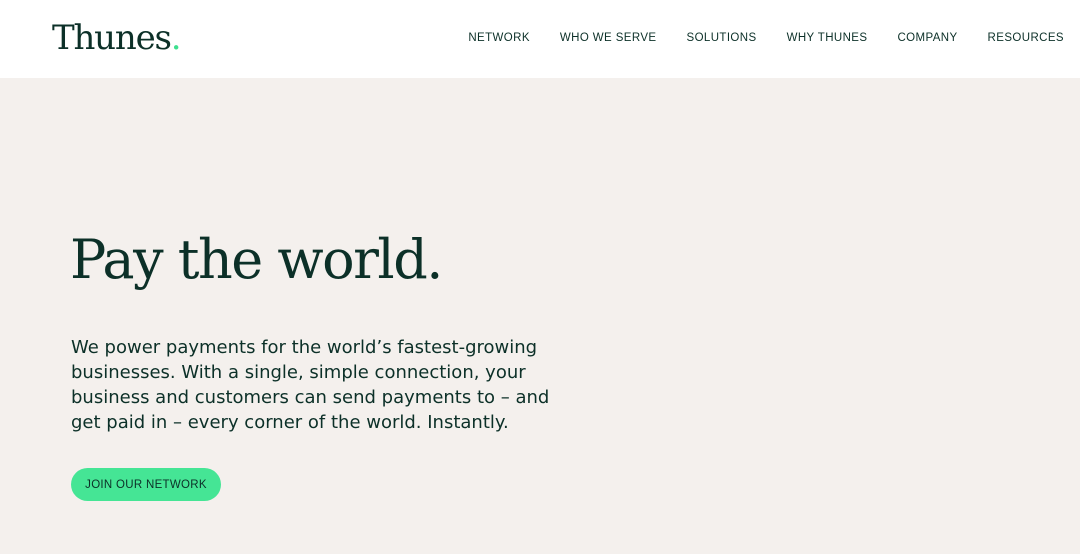 The width and height of the screenshot is (1080, 554). I want to click on join-network-button: JOIN OUR NETWORK, so click(146, 484).